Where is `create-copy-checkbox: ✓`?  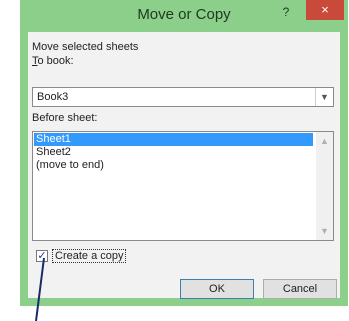
create-copy-checkbox: ✓ is located at coordinates (42, 256).